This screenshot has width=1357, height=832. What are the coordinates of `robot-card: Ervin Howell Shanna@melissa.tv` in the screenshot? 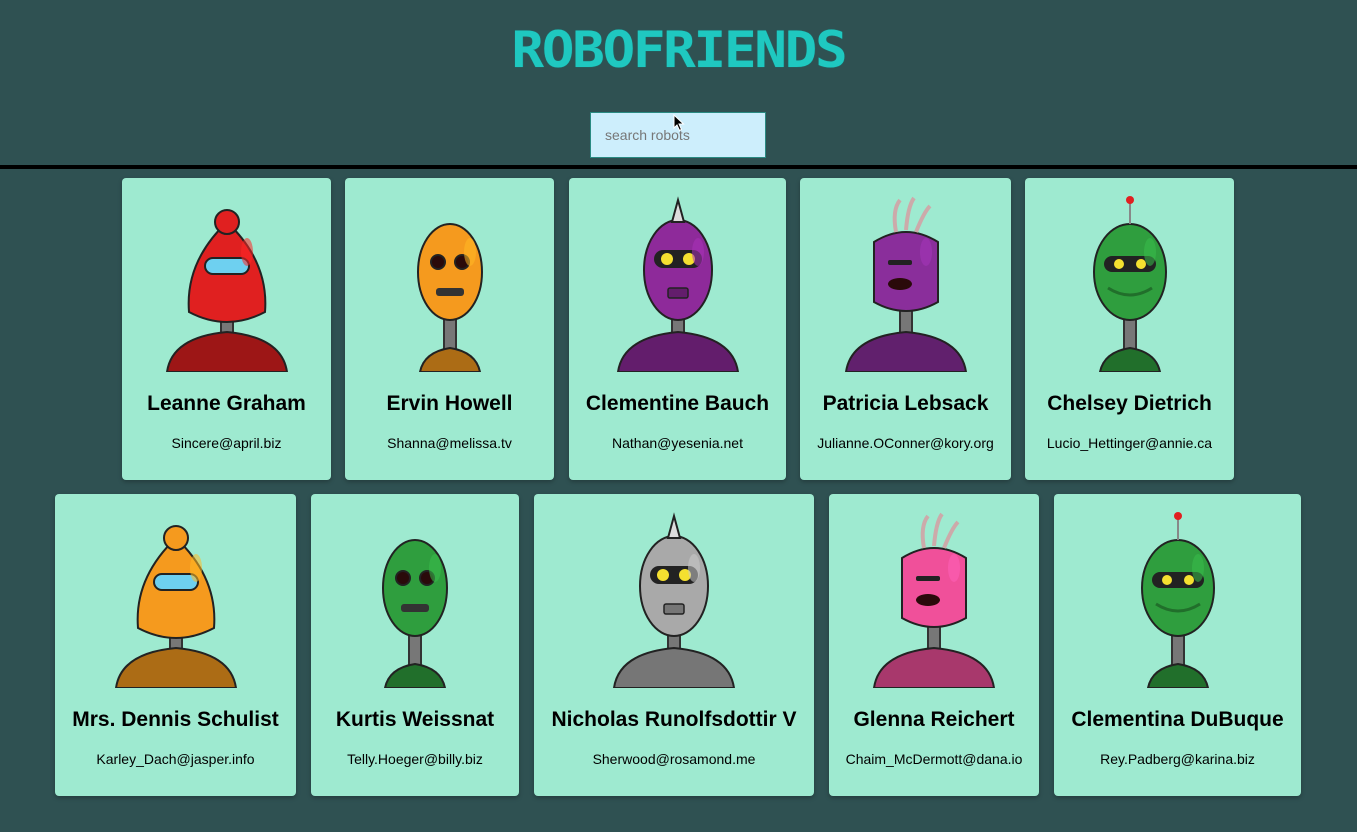 It's located at (449, 329).